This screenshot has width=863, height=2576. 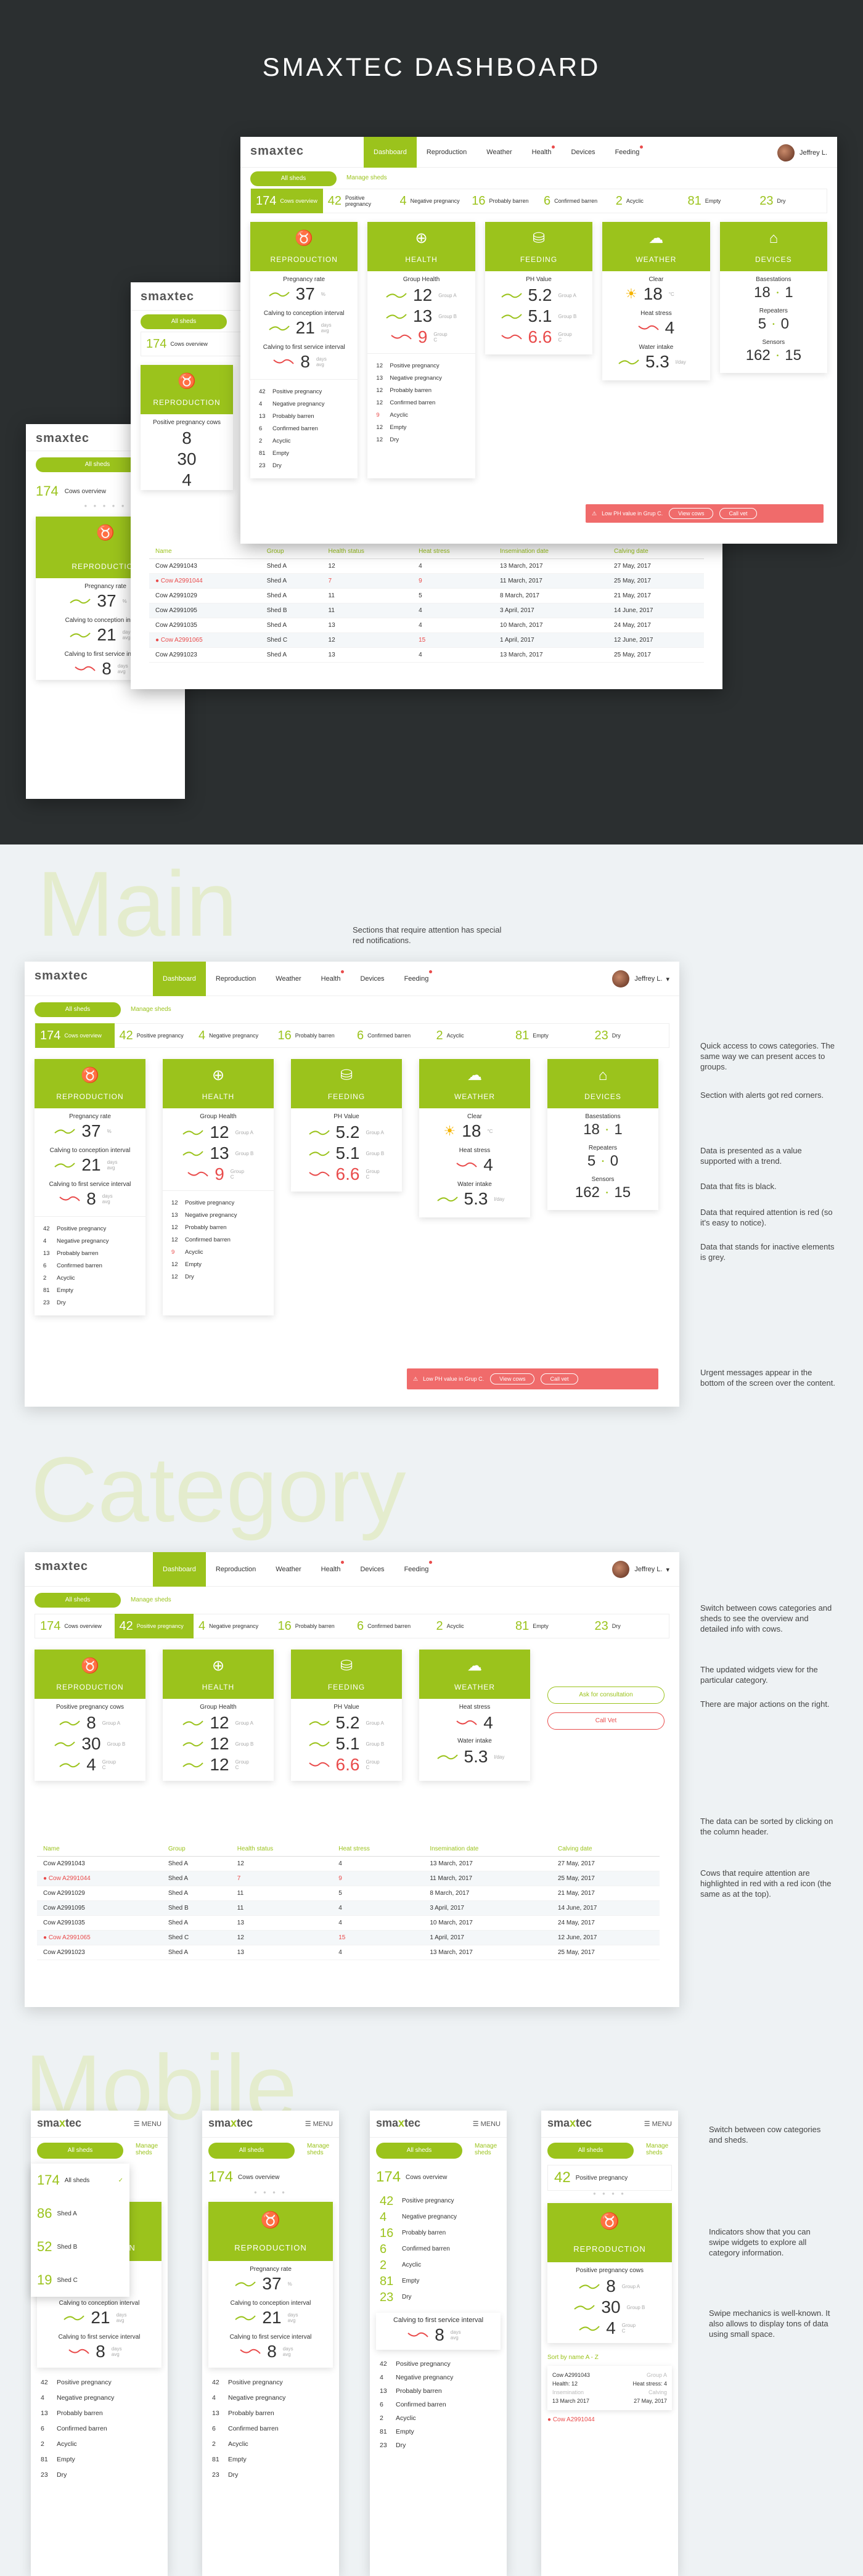 What do you see at coordinates (80, 2280) in the screenshot?
I see `shed-option: 19 Shed C` at bounding box center [80, 2280].